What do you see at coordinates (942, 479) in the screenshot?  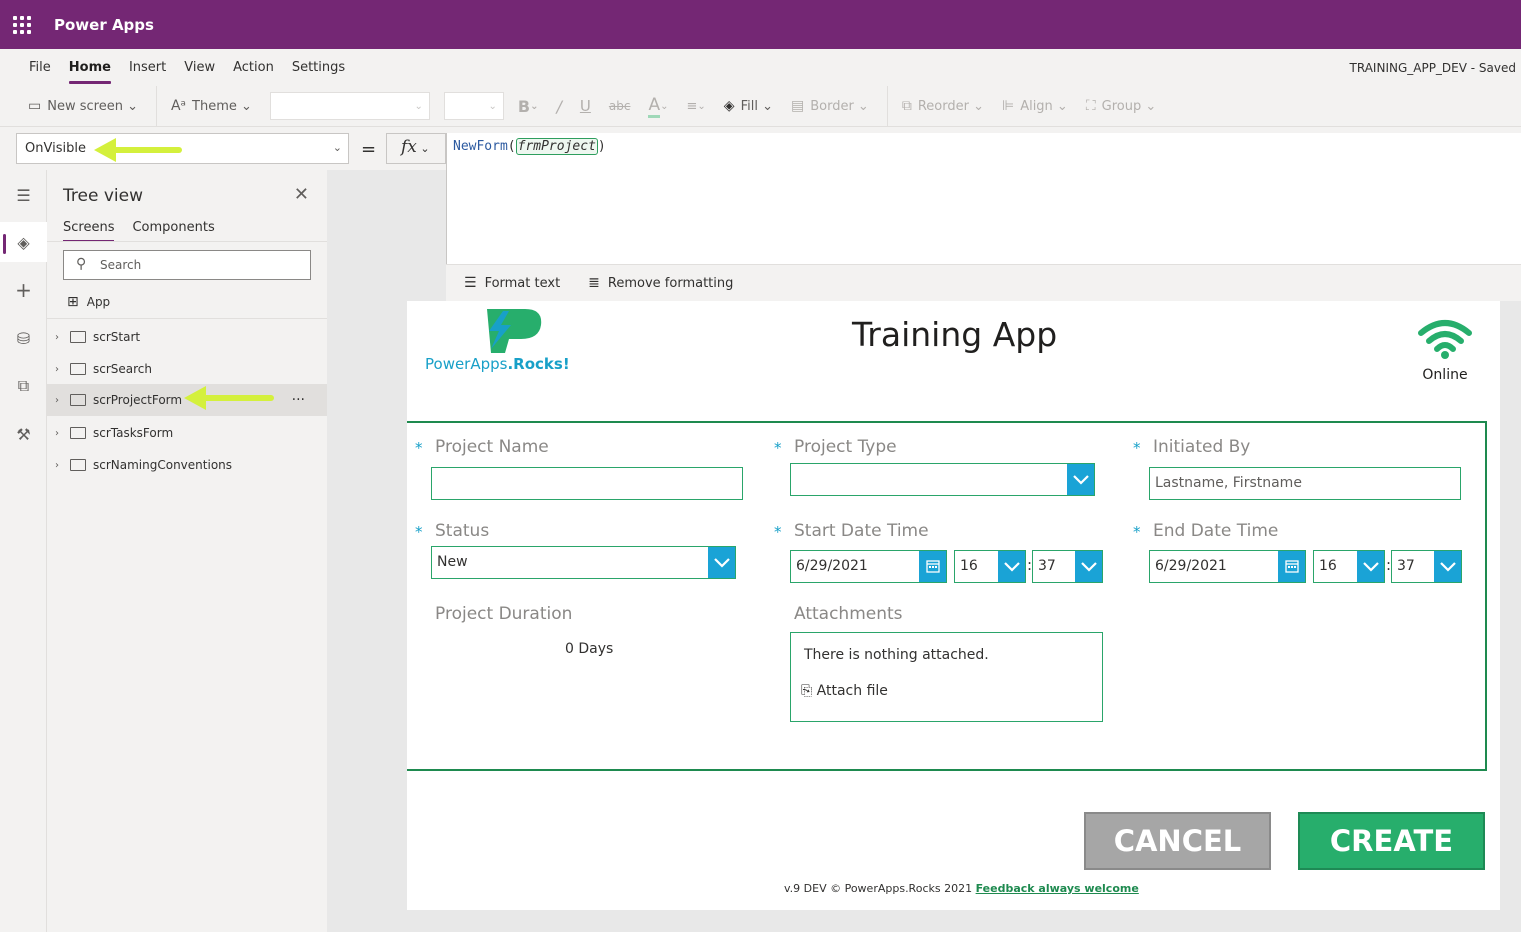 I see `project-type-dropdown` at bounding box center [942, 479].